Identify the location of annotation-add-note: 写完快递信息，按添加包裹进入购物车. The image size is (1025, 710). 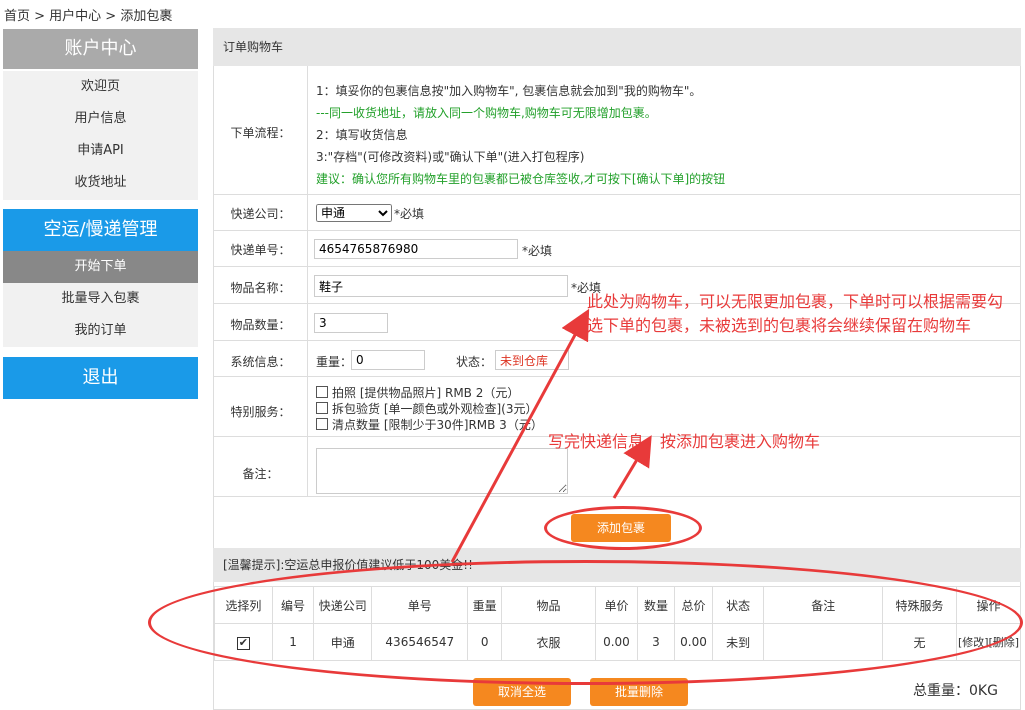
(684, 441).